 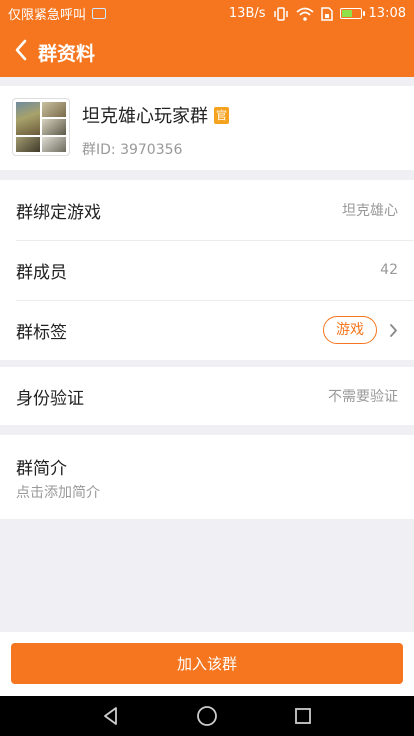 I want to click on group-name: 坦克雄心玩家群 官, so click(x=155, y=115).